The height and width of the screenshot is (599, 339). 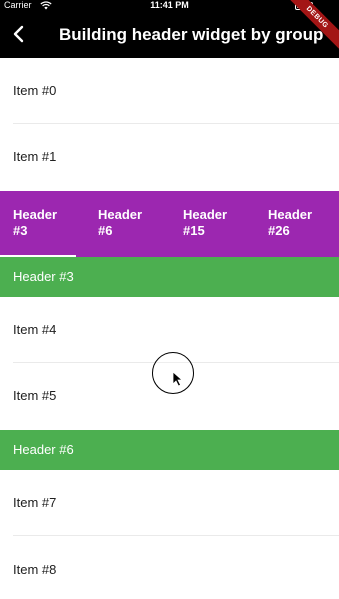 I want to click on list-item: Item #7, so click(x=169, y=503).